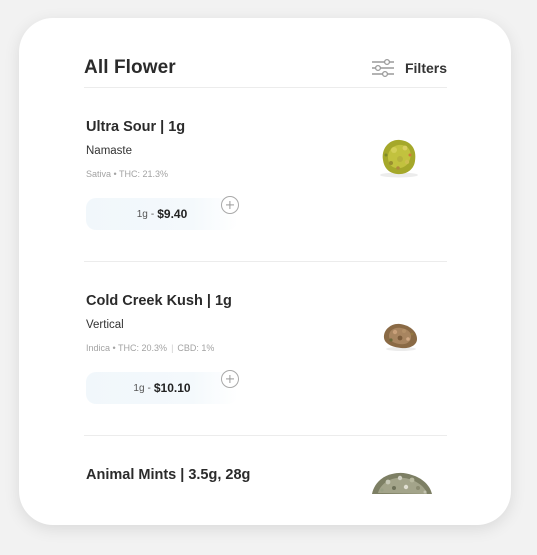 Image resolution: width=537 pixels, height=555 pixels. Describe the element at coordinates (105, 325) in the screenshot. I see `product-brand: Vertical` at that location.